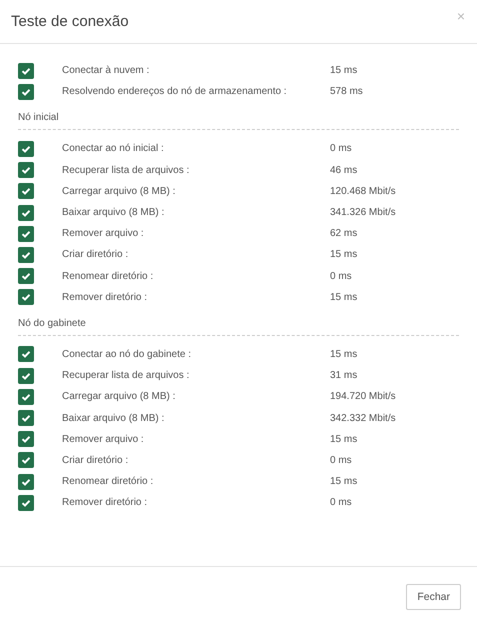  Describe the element at coordinates (433, 597) in the screenshot. I see `close-button: Fechar` at that location.